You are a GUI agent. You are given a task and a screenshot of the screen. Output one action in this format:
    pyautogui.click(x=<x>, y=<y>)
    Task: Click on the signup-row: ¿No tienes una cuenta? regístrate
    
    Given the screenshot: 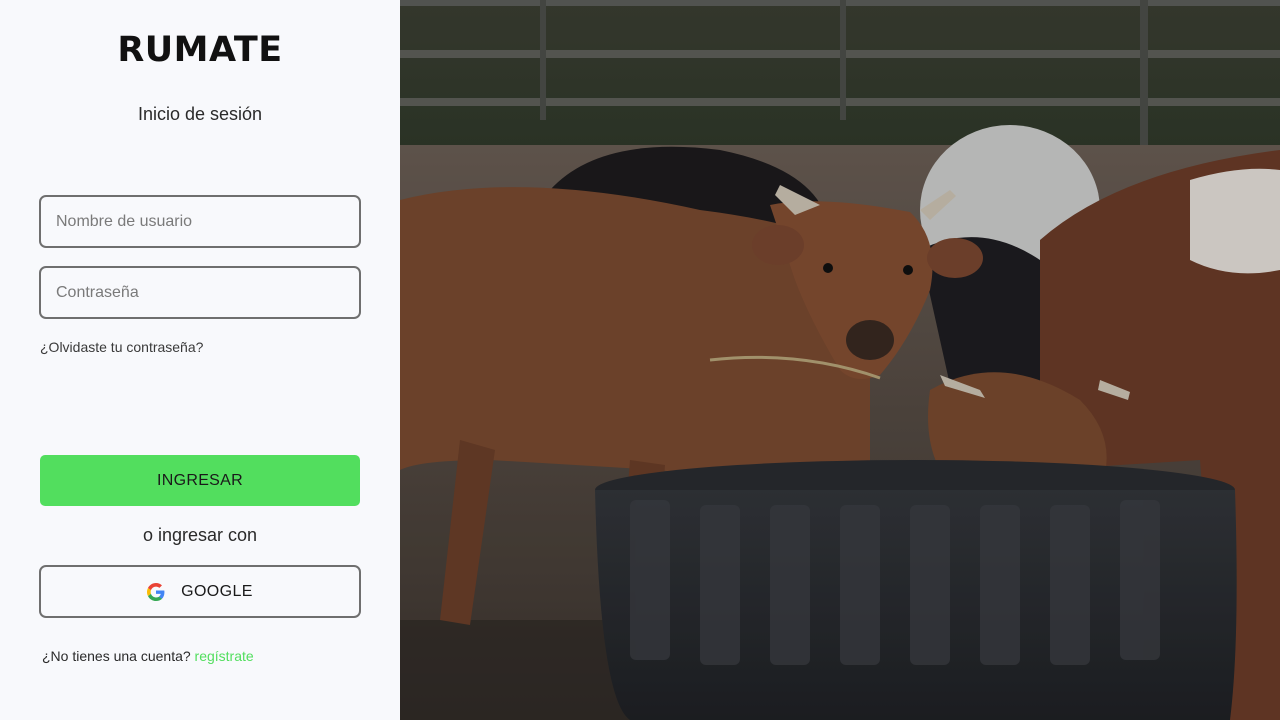 What is the action you would take?
    pyautogui.click(x=148, y=656)
    